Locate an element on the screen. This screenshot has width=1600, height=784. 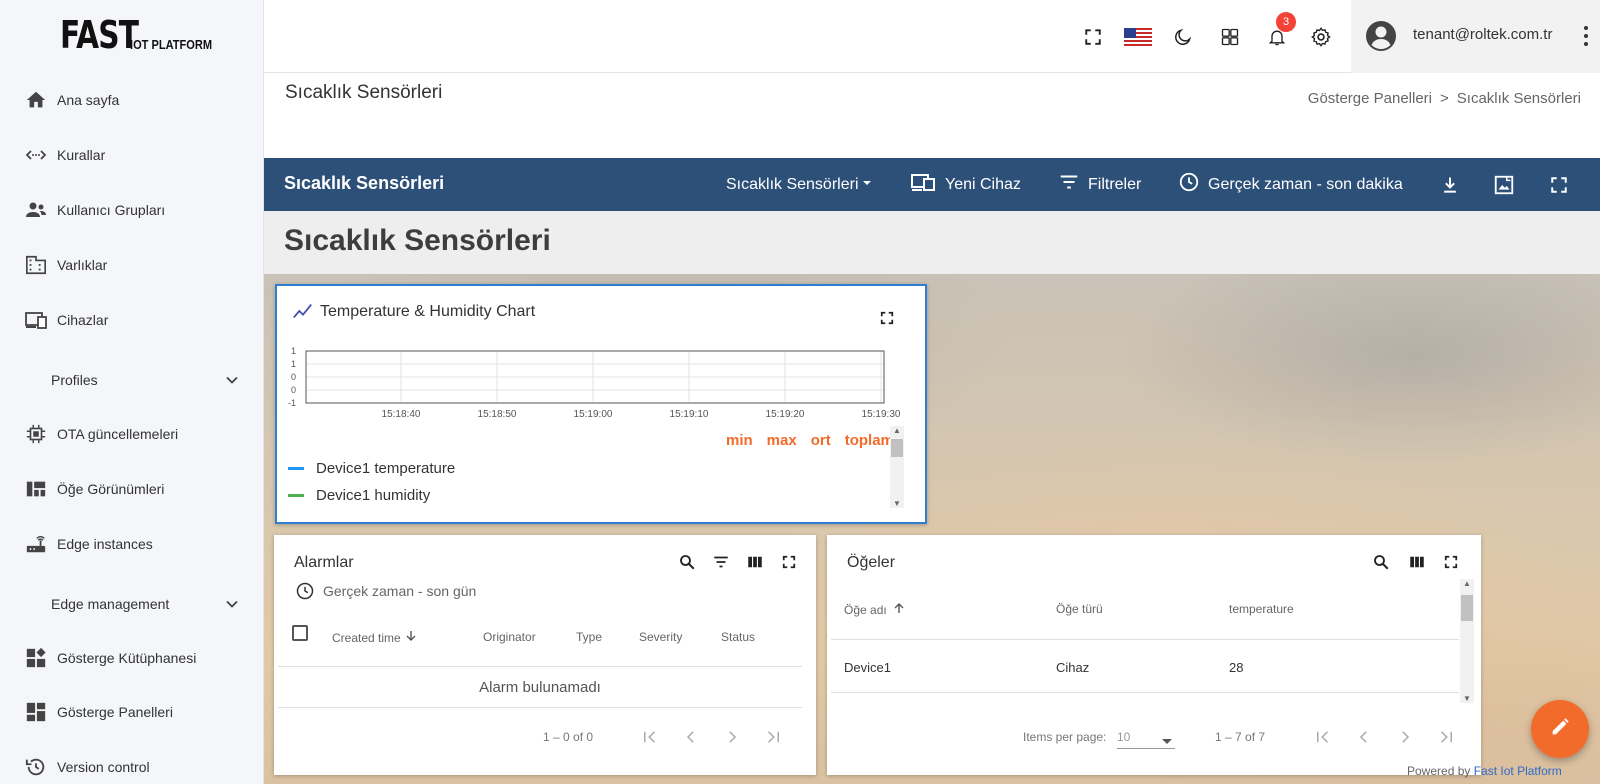
dashboard-state-select: Sıcaklık Sensörleri is located at coordinates (799, 184).